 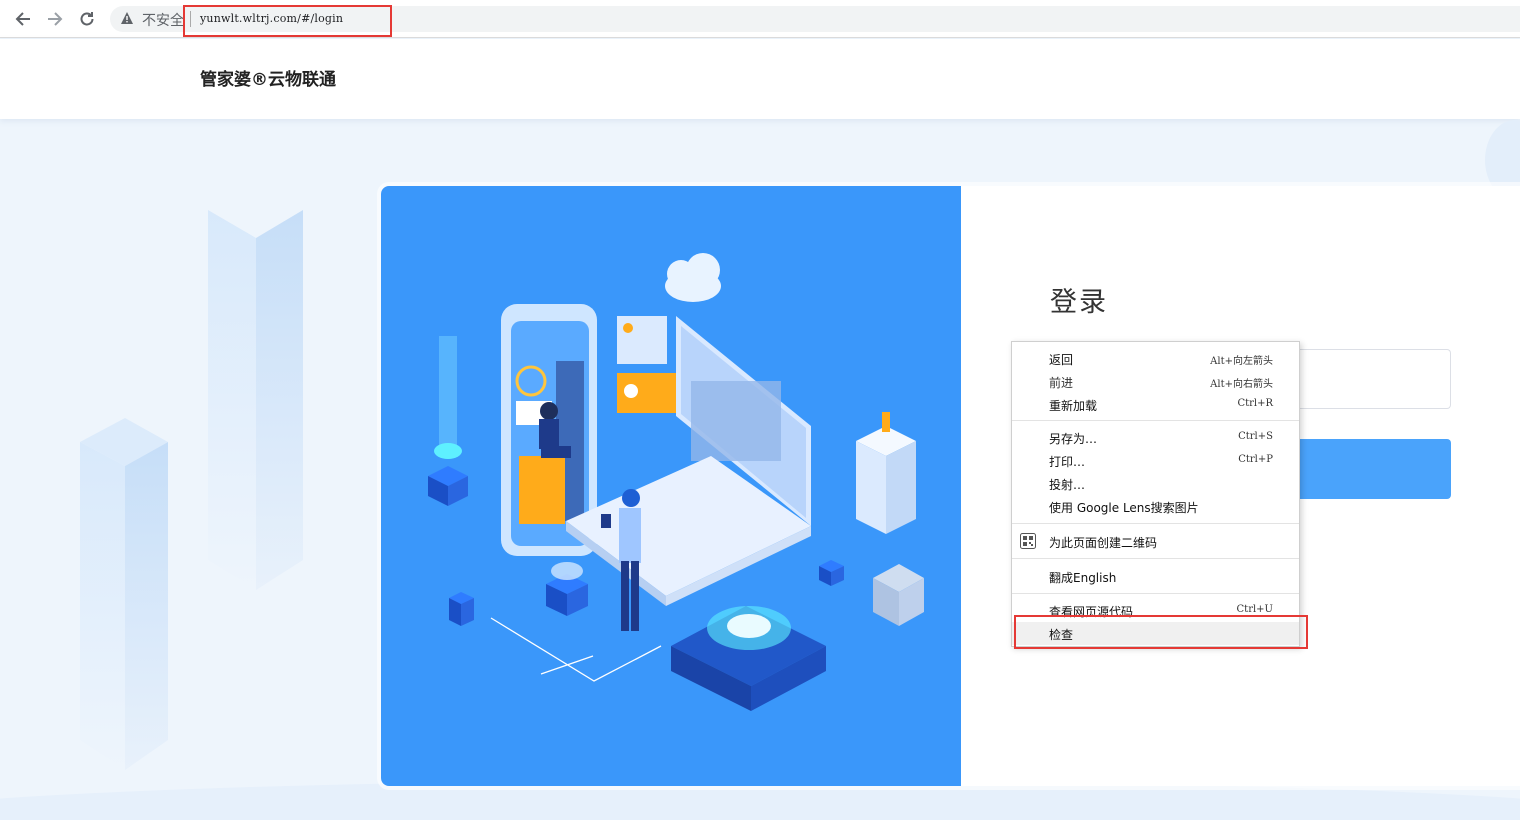 I want to click on menu-item-back: 返回 Alt+向左箭头, so click(x=1155, y=358).